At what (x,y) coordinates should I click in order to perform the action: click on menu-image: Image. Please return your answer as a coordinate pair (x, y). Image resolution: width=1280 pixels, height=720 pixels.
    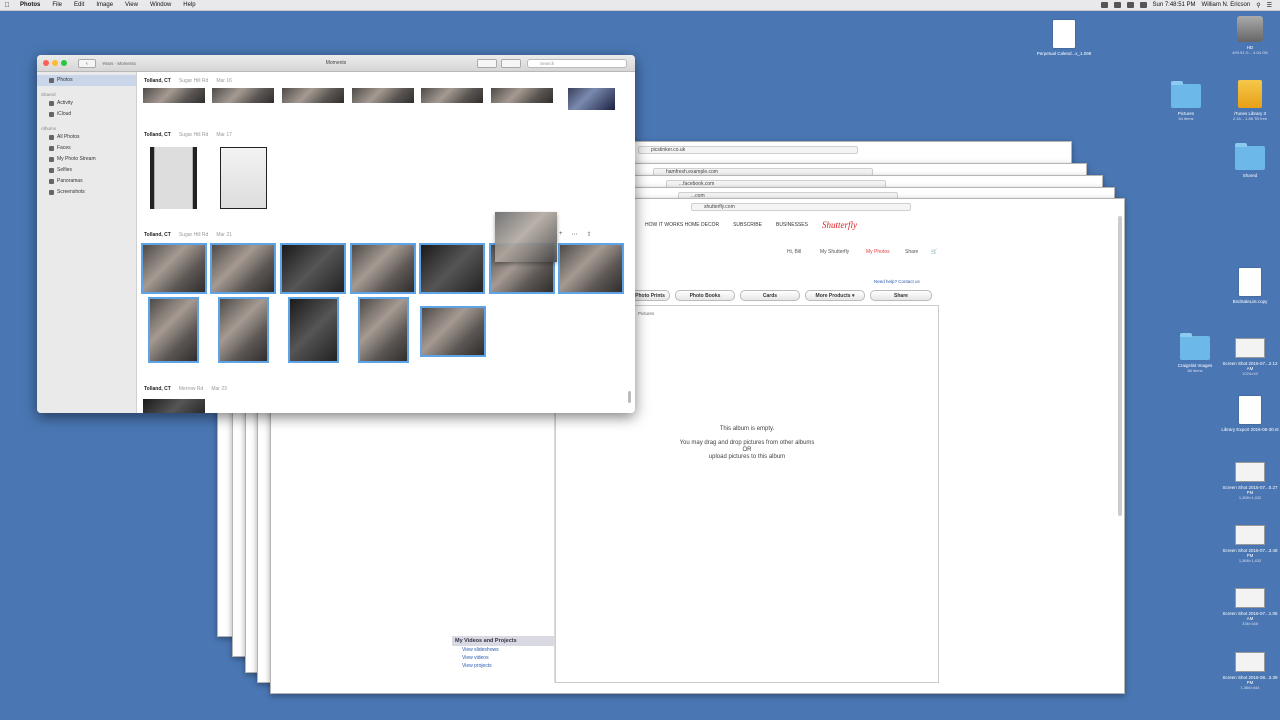
    Looking at the image, I should click on (104, 5).